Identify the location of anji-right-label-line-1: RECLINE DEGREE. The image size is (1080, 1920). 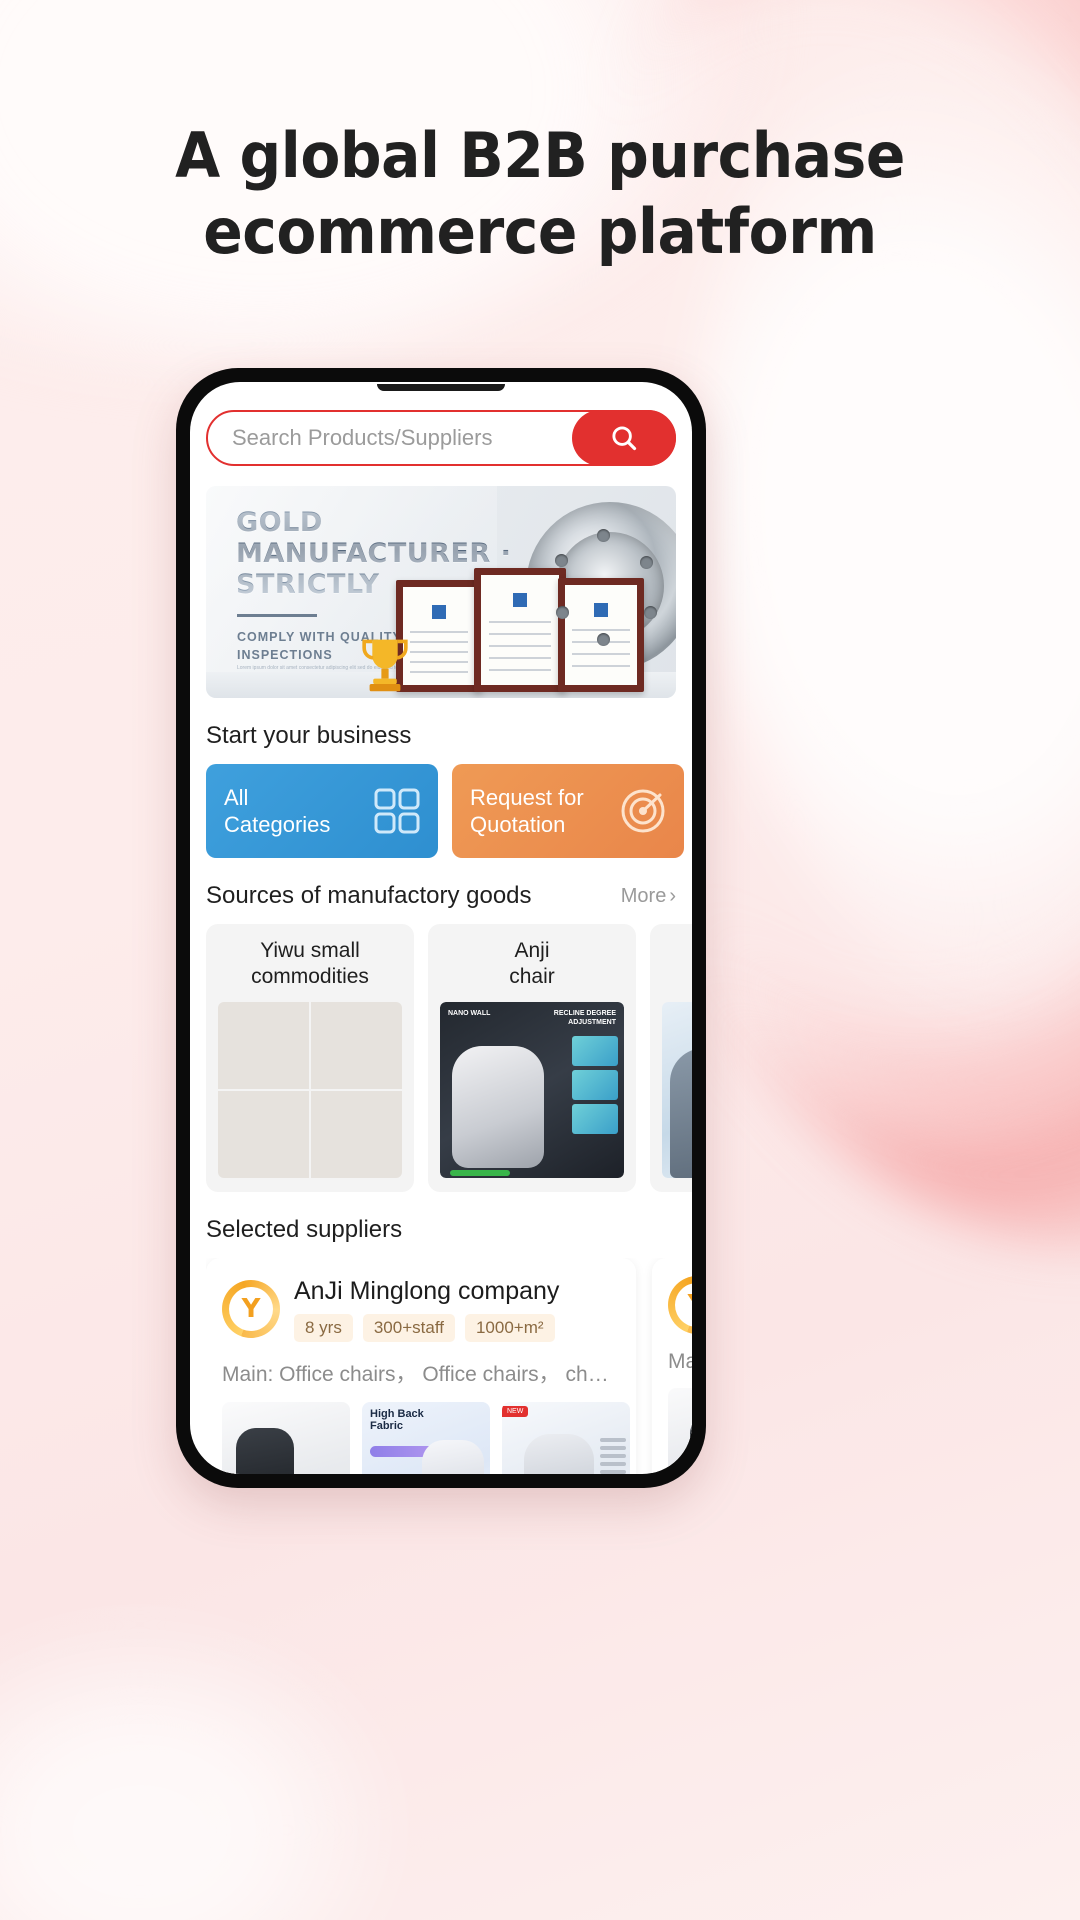
(584, 1013).